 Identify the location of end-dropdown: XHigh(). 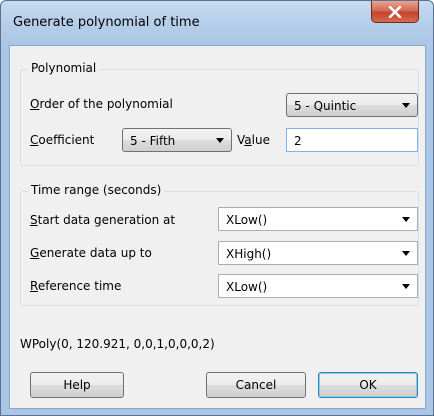
(318, 253).